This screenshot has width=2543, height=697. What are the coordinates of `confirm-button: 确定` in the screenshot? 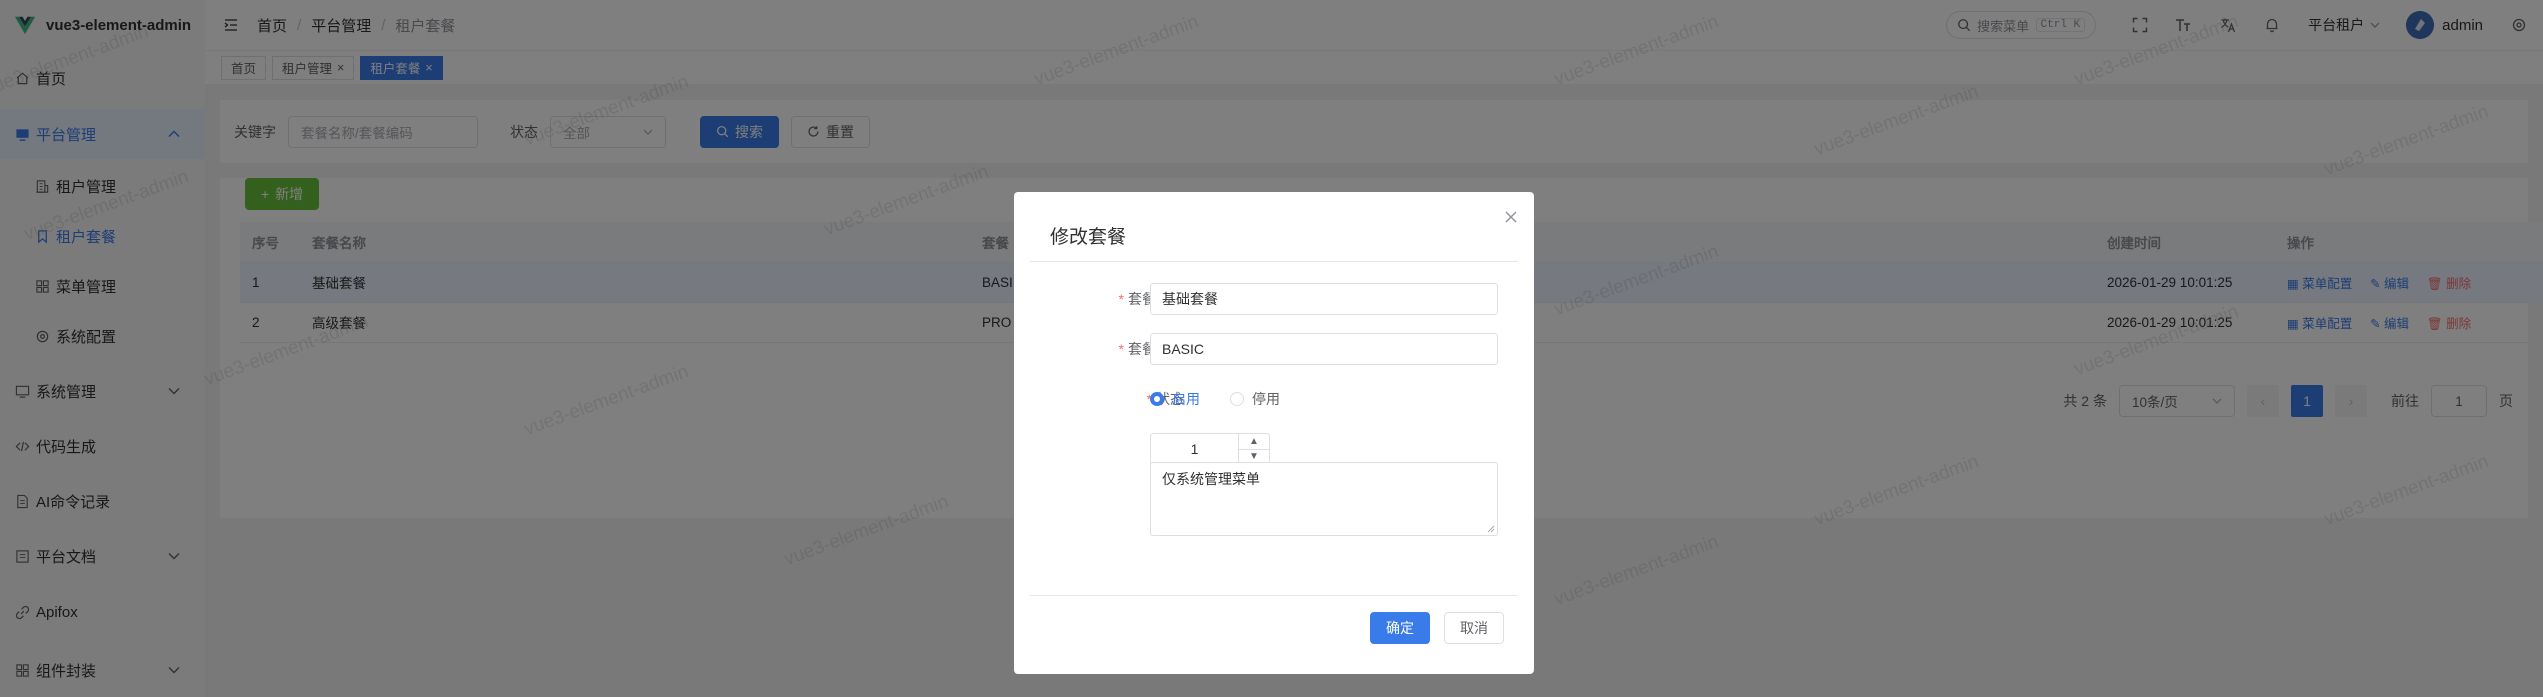 It's located at (1400, 628).